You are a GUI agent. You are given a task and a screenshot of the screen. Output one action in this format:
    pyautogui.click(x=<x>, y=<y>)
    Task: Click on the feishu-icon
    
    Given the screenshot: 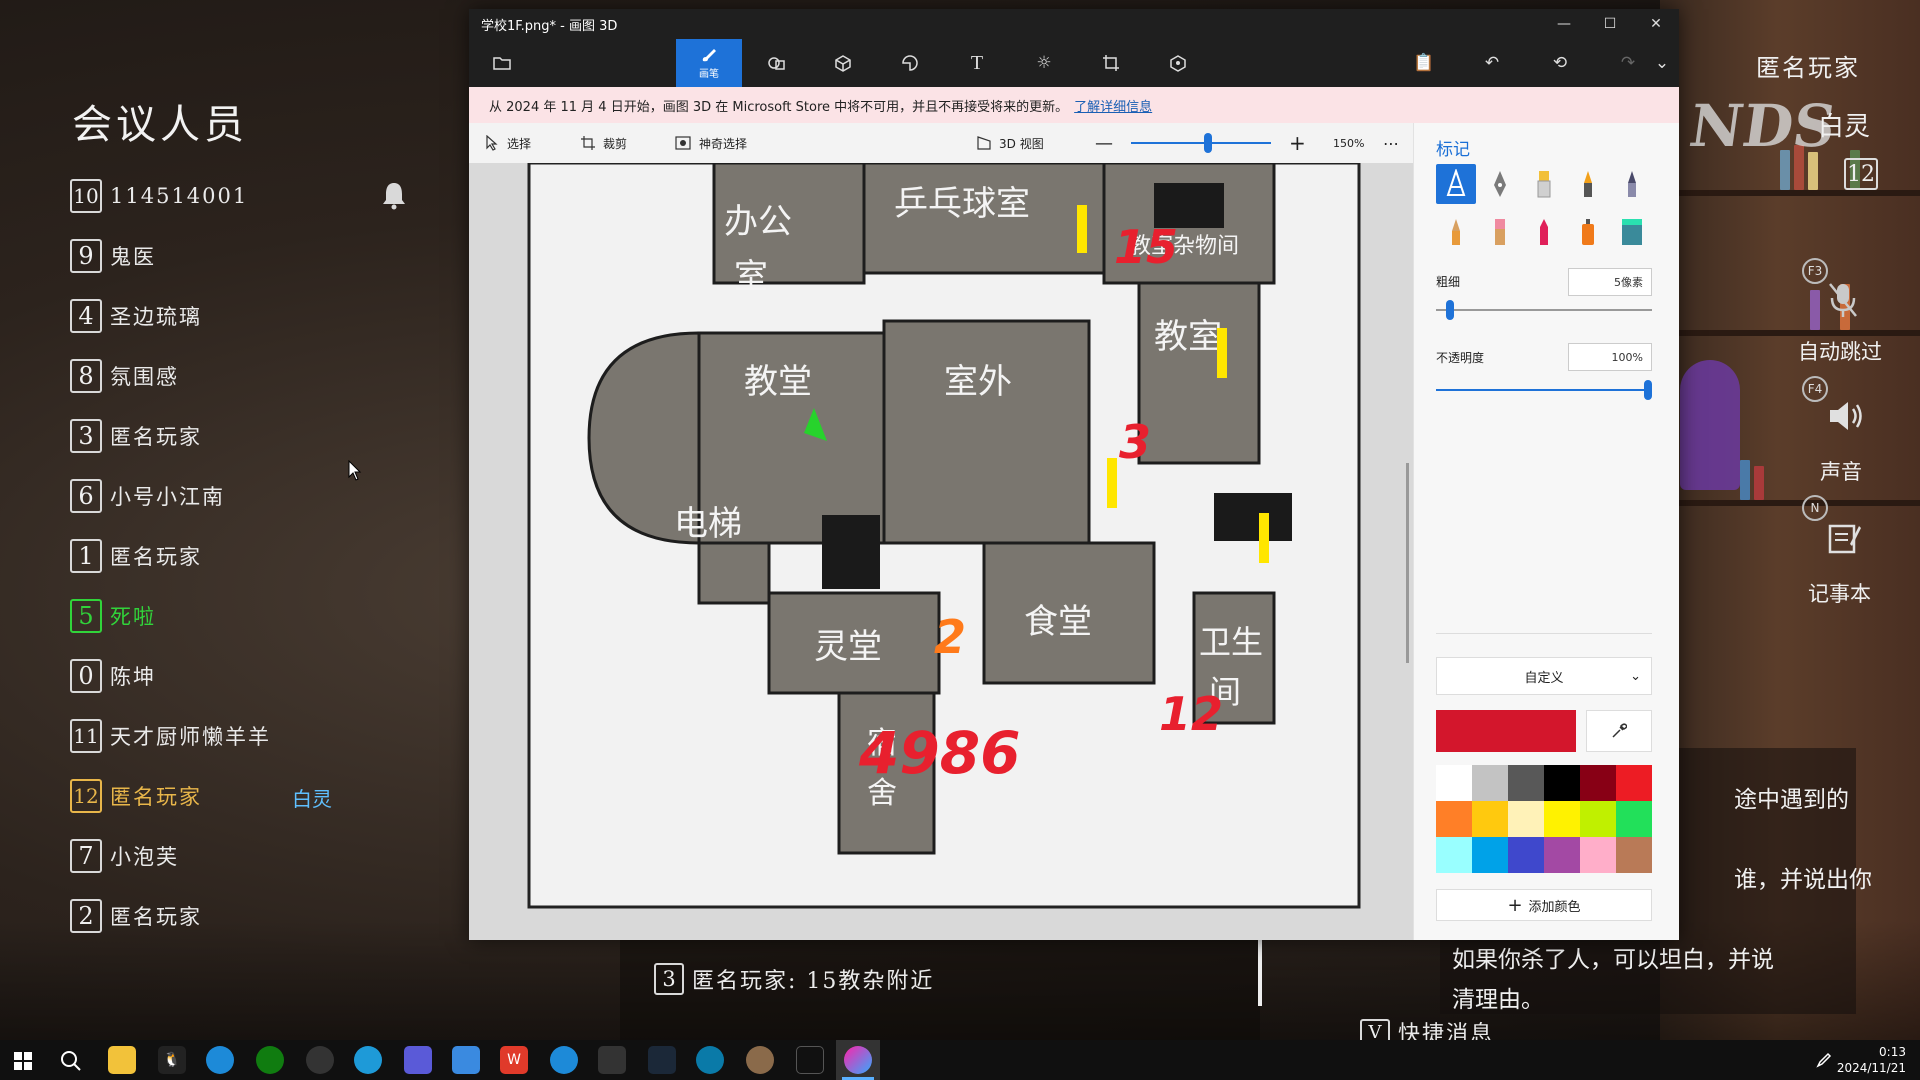 What is the action you would take?
    pyautogui.click(x=466, y=1060)
    